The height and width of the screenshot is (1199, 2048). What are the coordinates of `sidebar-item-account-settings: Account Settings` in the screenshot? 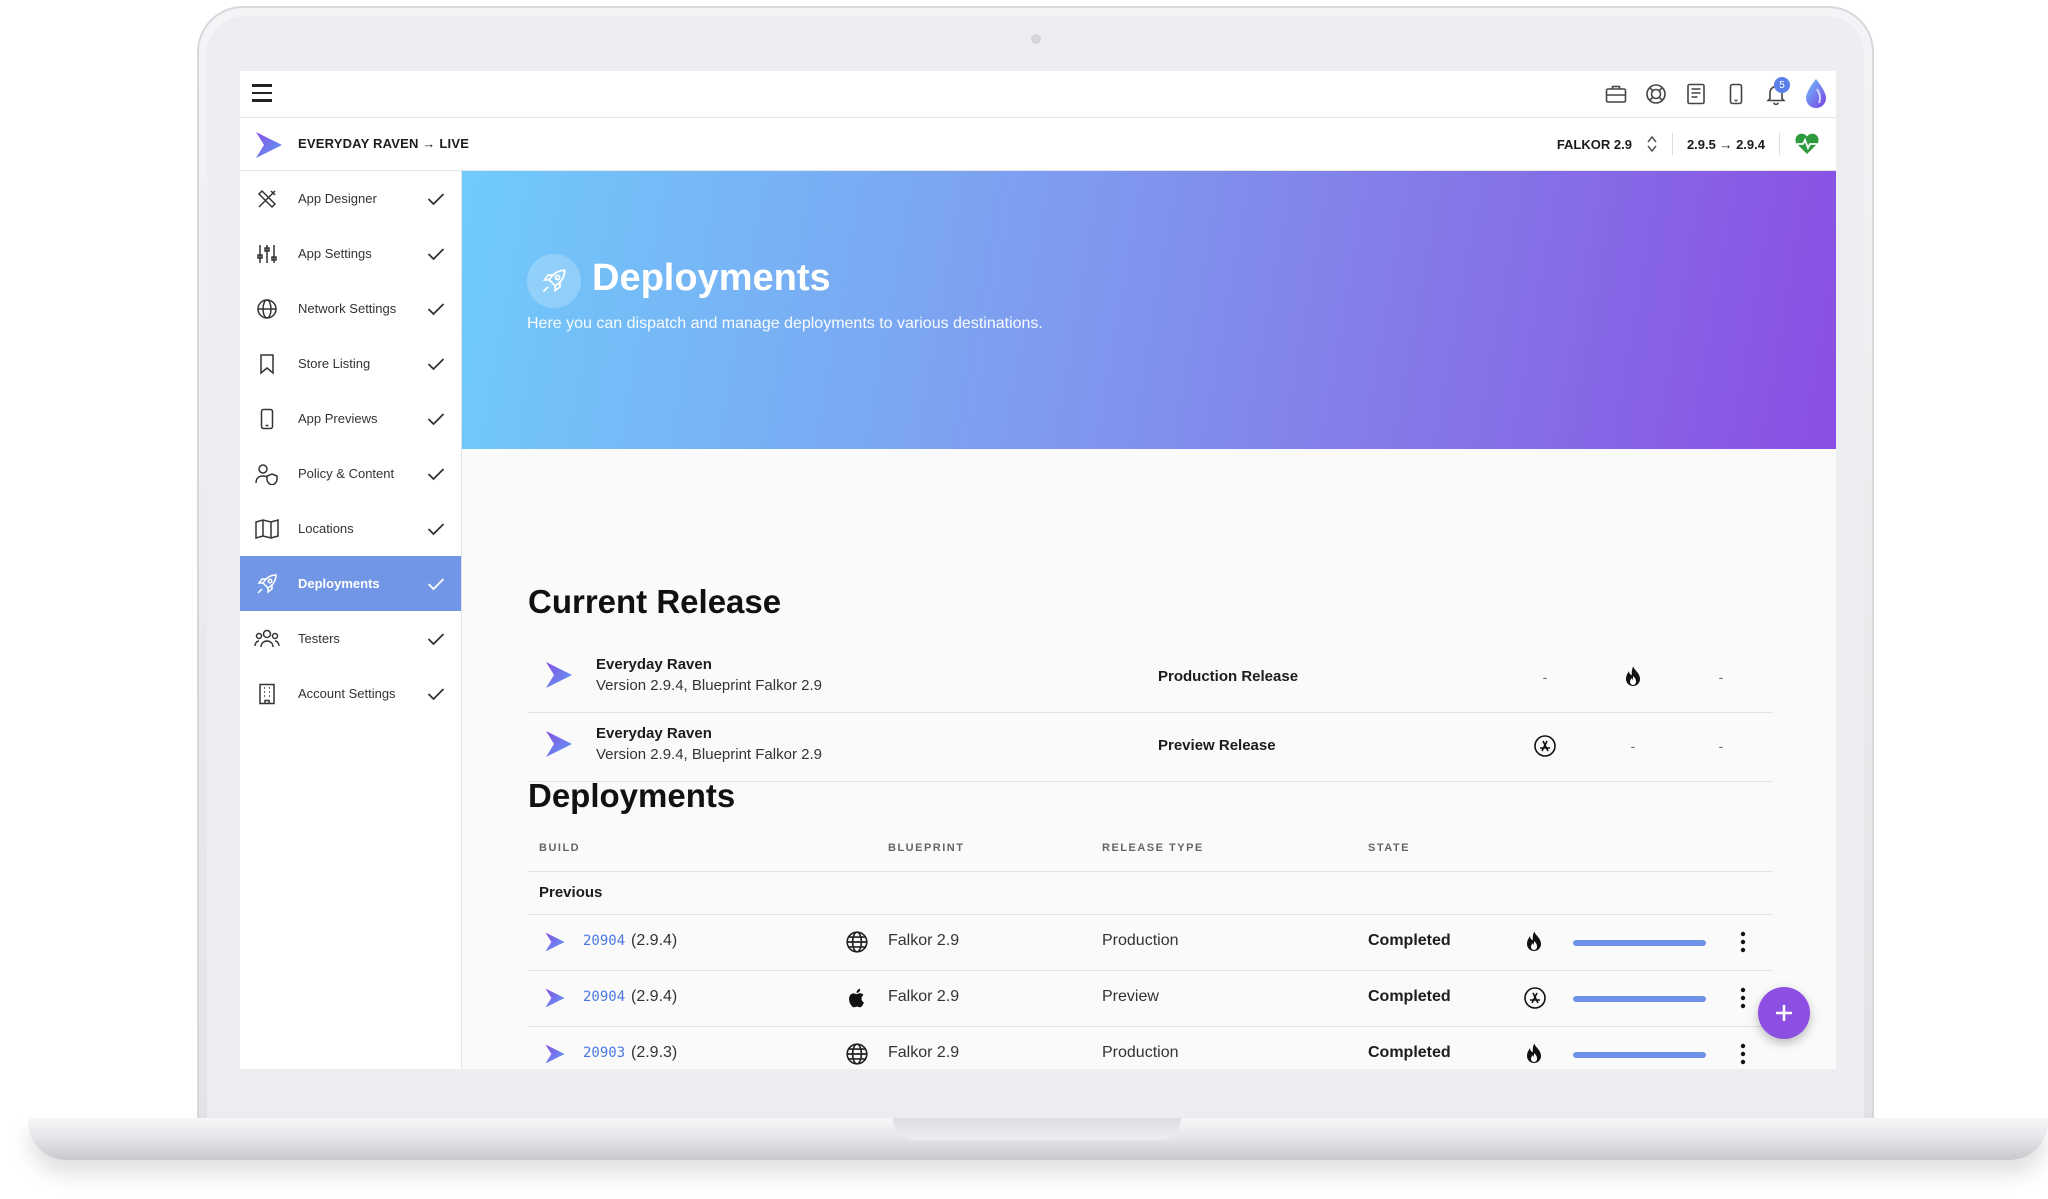 It's located at (350, 693).